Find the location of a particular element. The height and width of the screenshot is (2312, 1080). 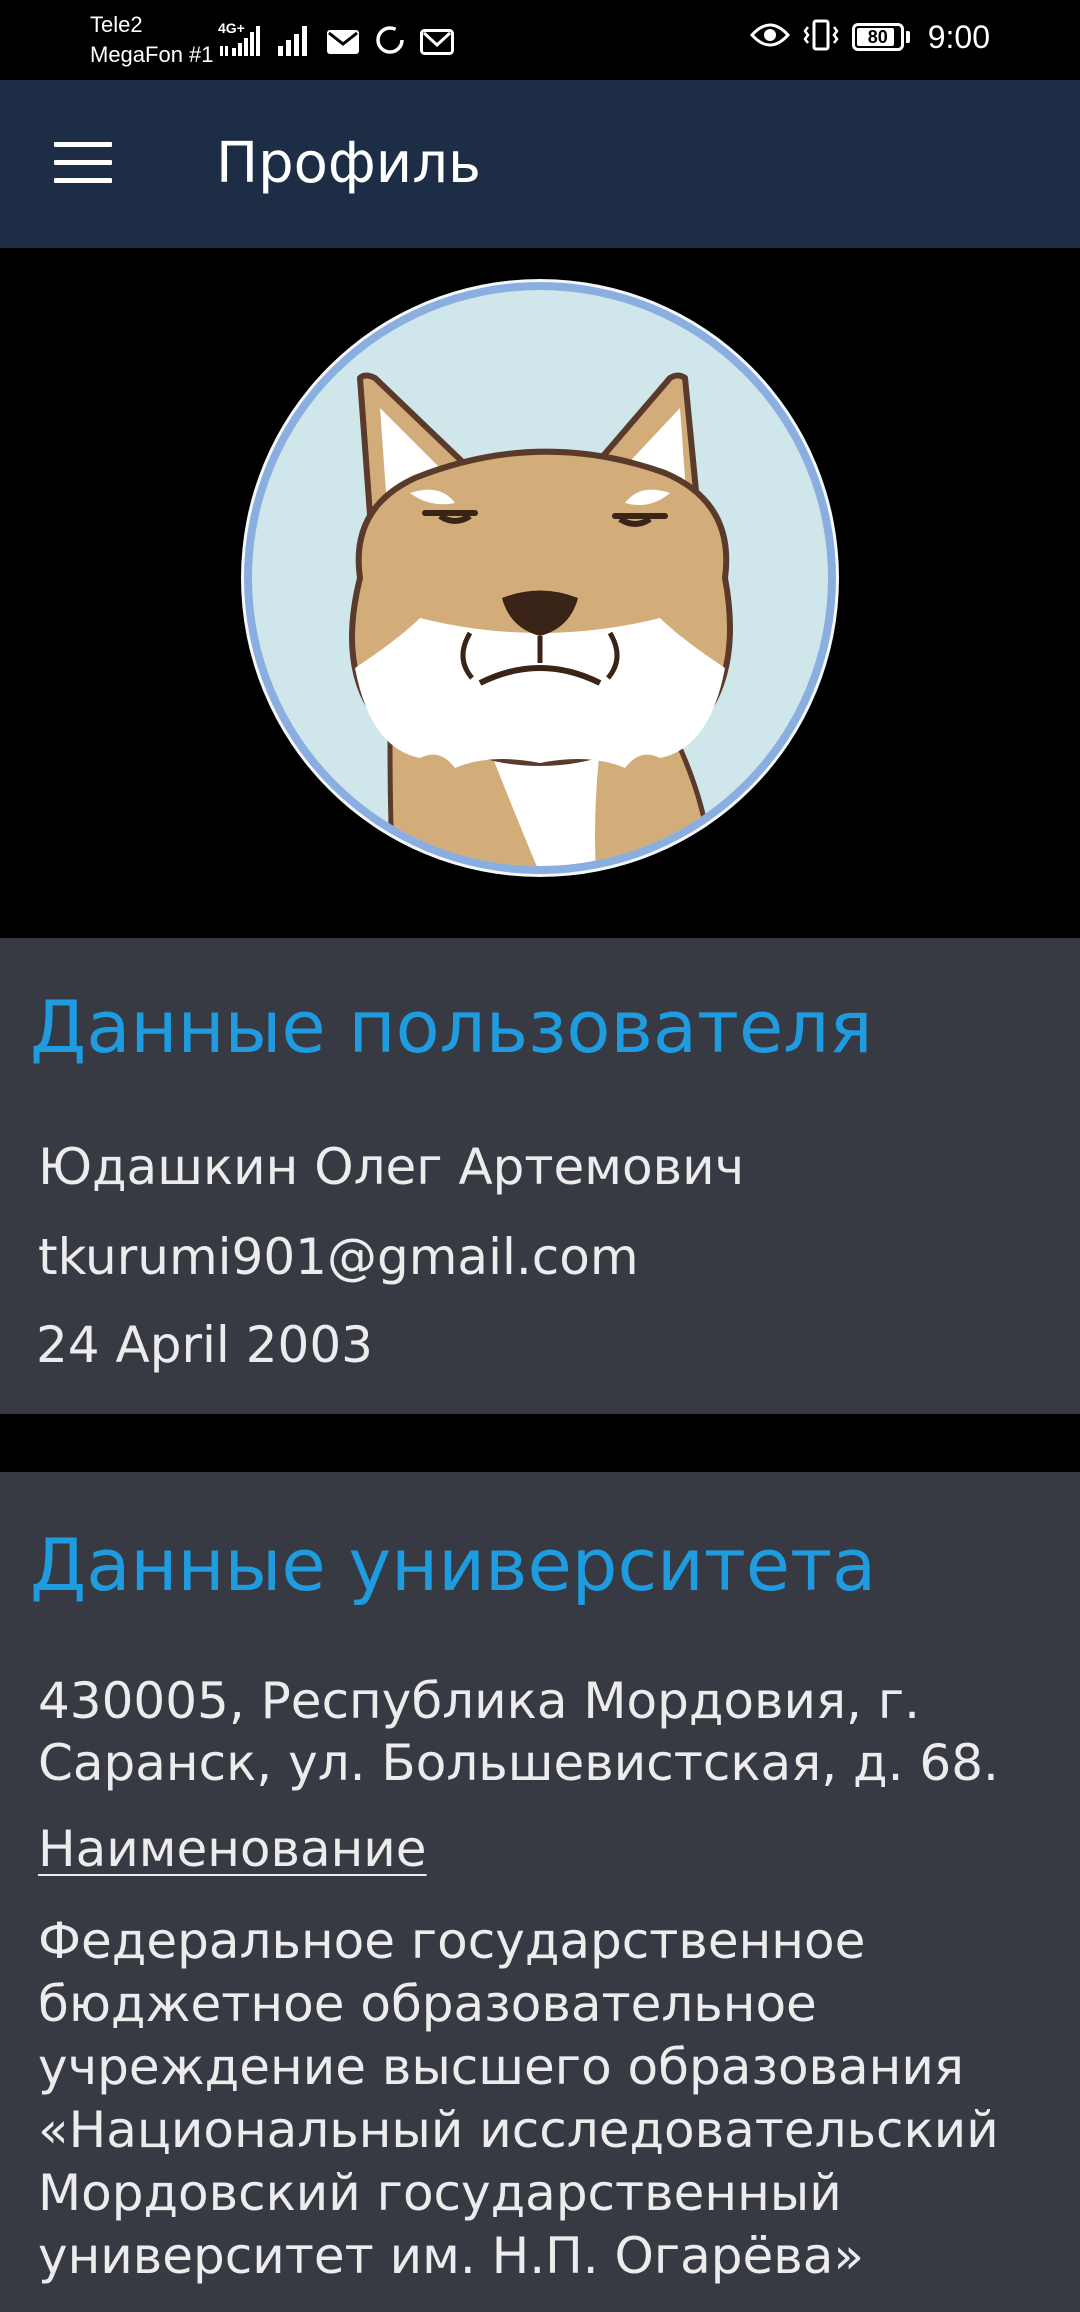

signal-icon is located at coordinates (294, 41).